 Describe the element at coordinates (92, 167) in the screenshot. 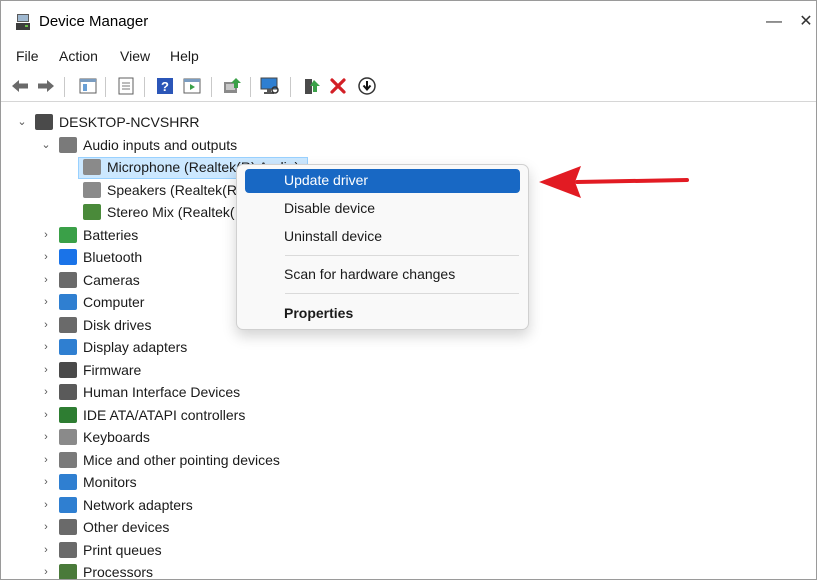

I see `microphone-icon` at that location.